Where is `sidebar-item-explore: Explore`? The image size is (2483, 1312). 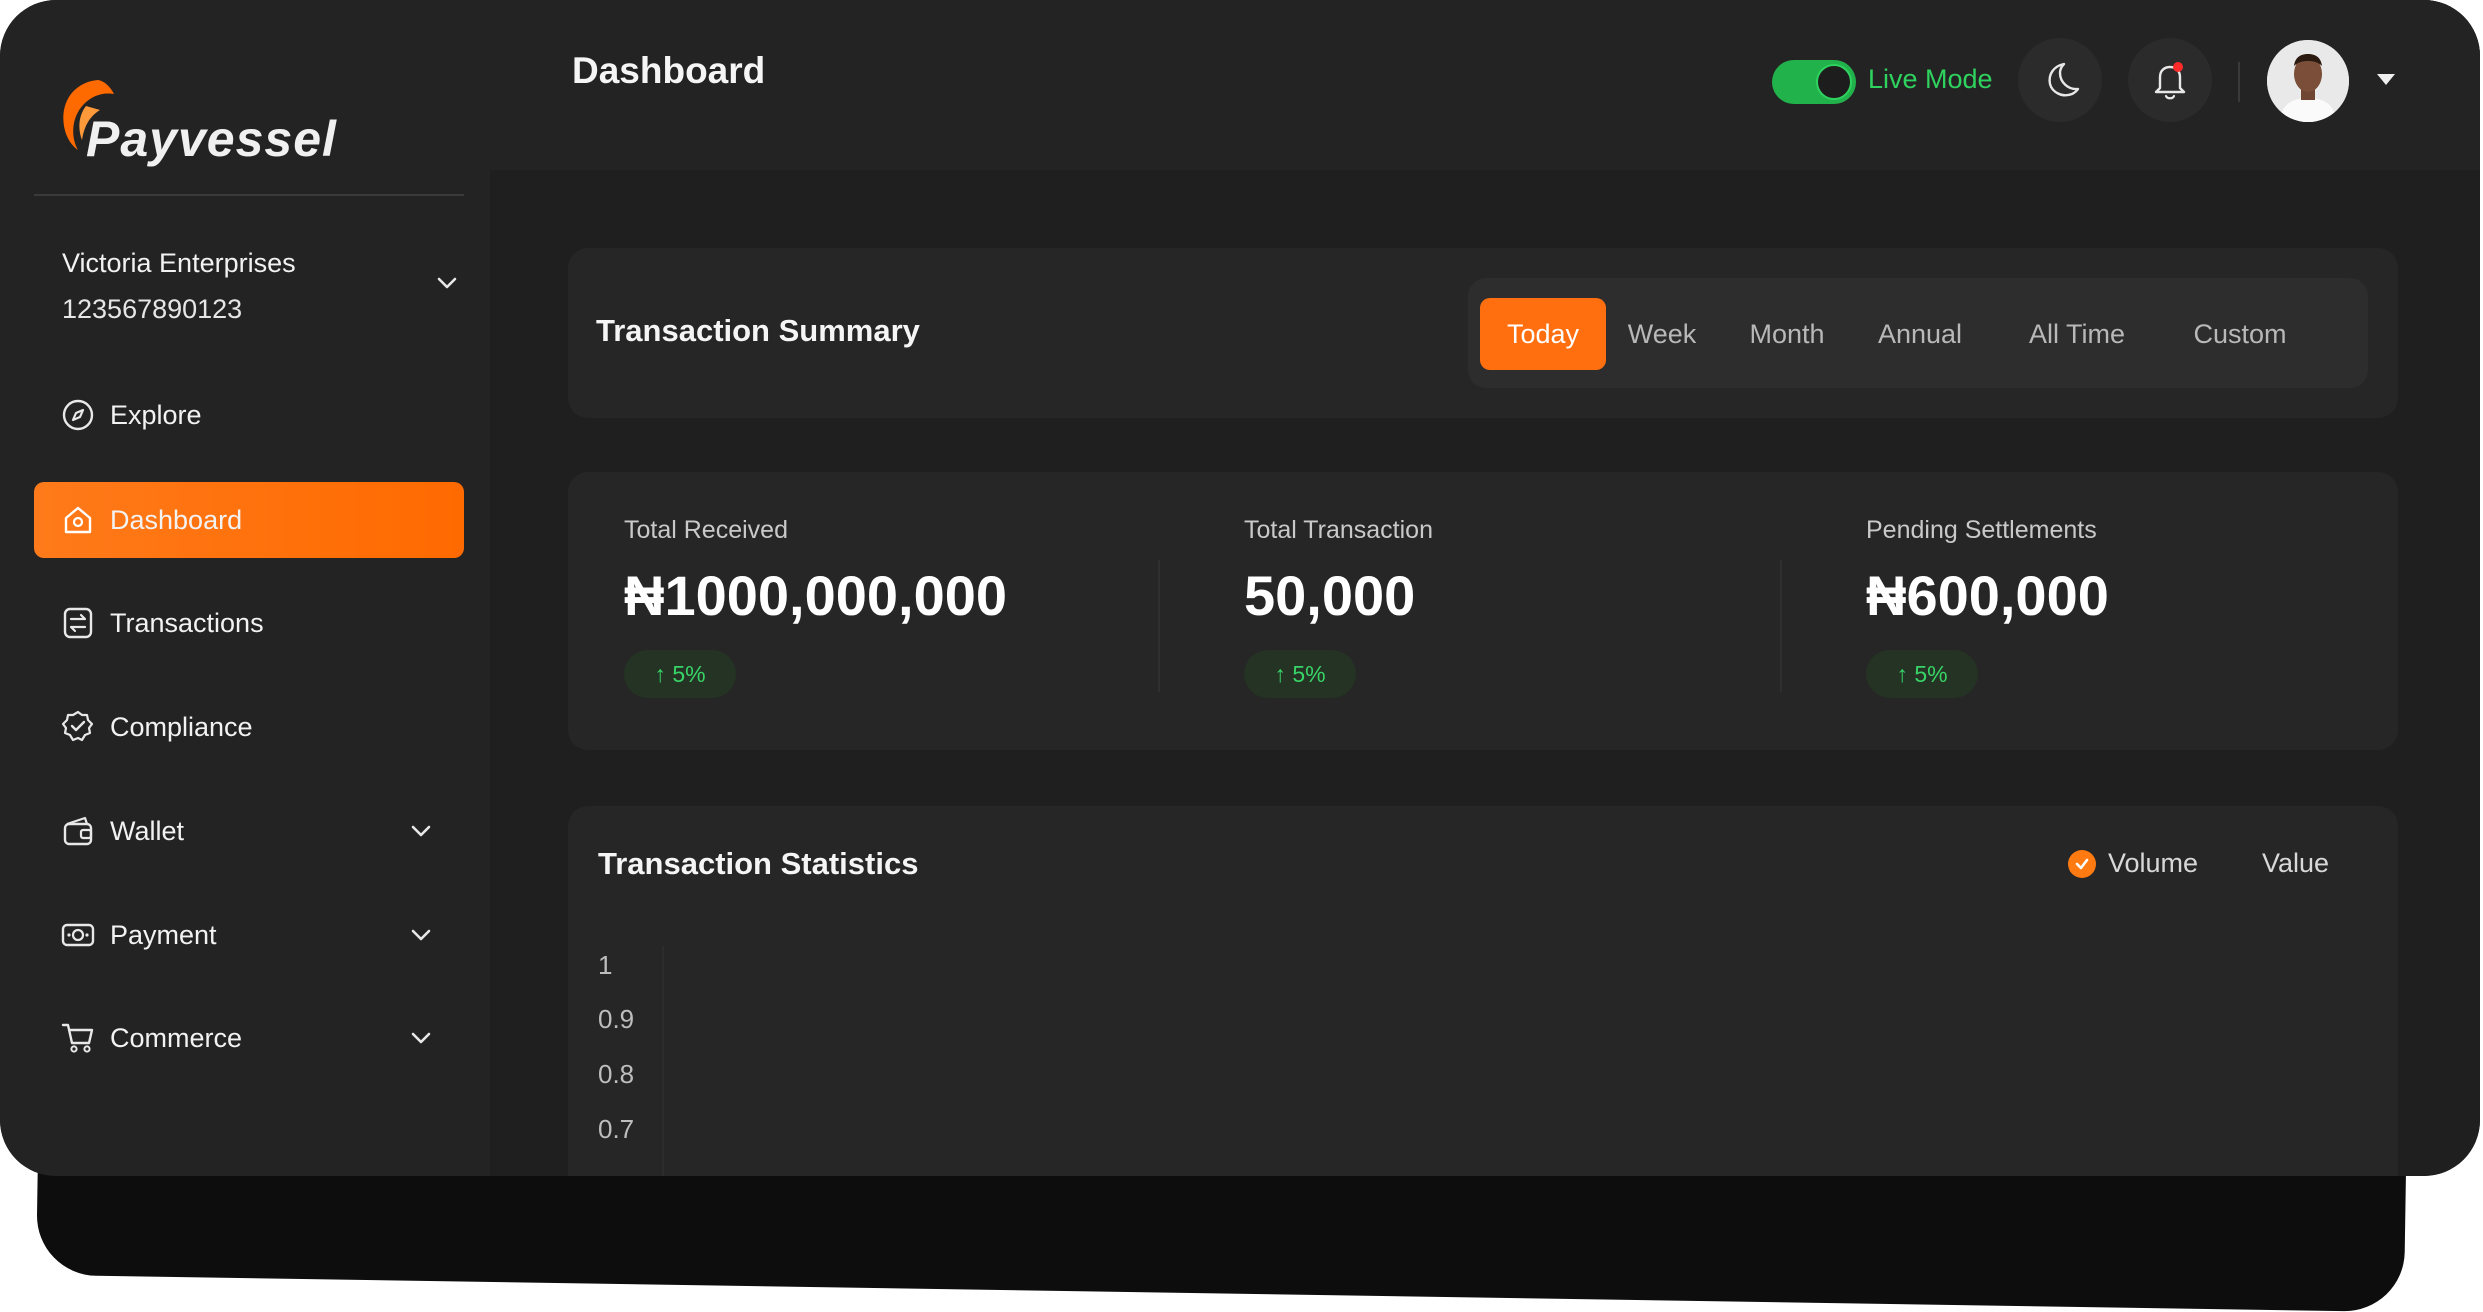
sidebar-item-explore: Explore is located at coordinates (249, 415).